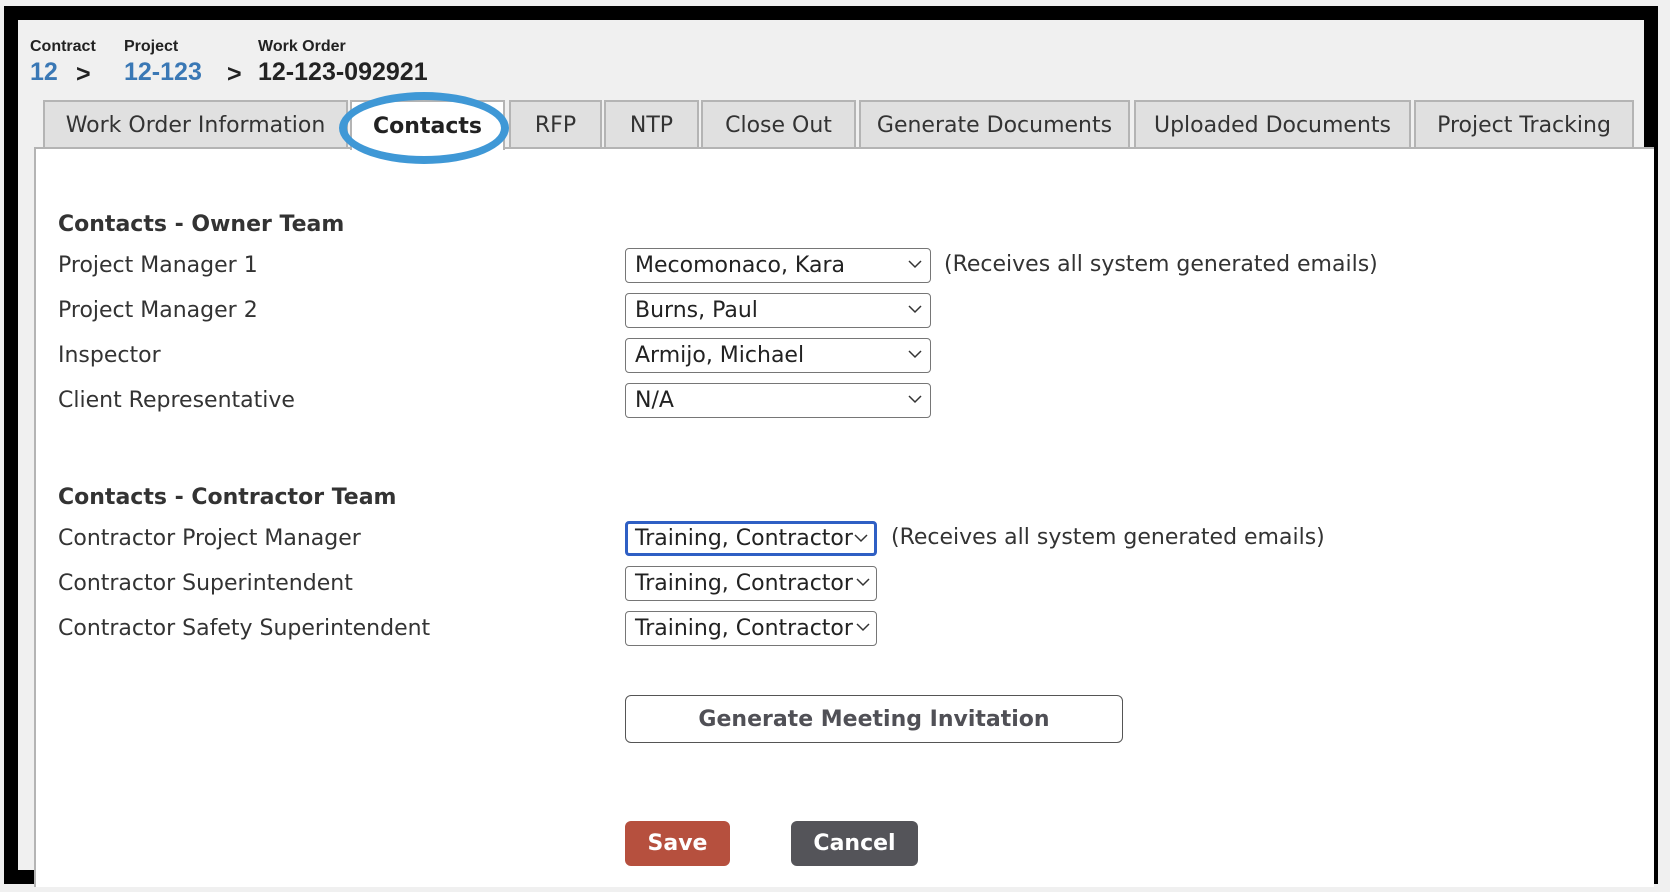 The width and height of the screenshot is (1670, 892). What do you see at coordinates (651, 124) in the screenshot?
I see `tab-ntp: NTP` at bounding box center [651, 124].